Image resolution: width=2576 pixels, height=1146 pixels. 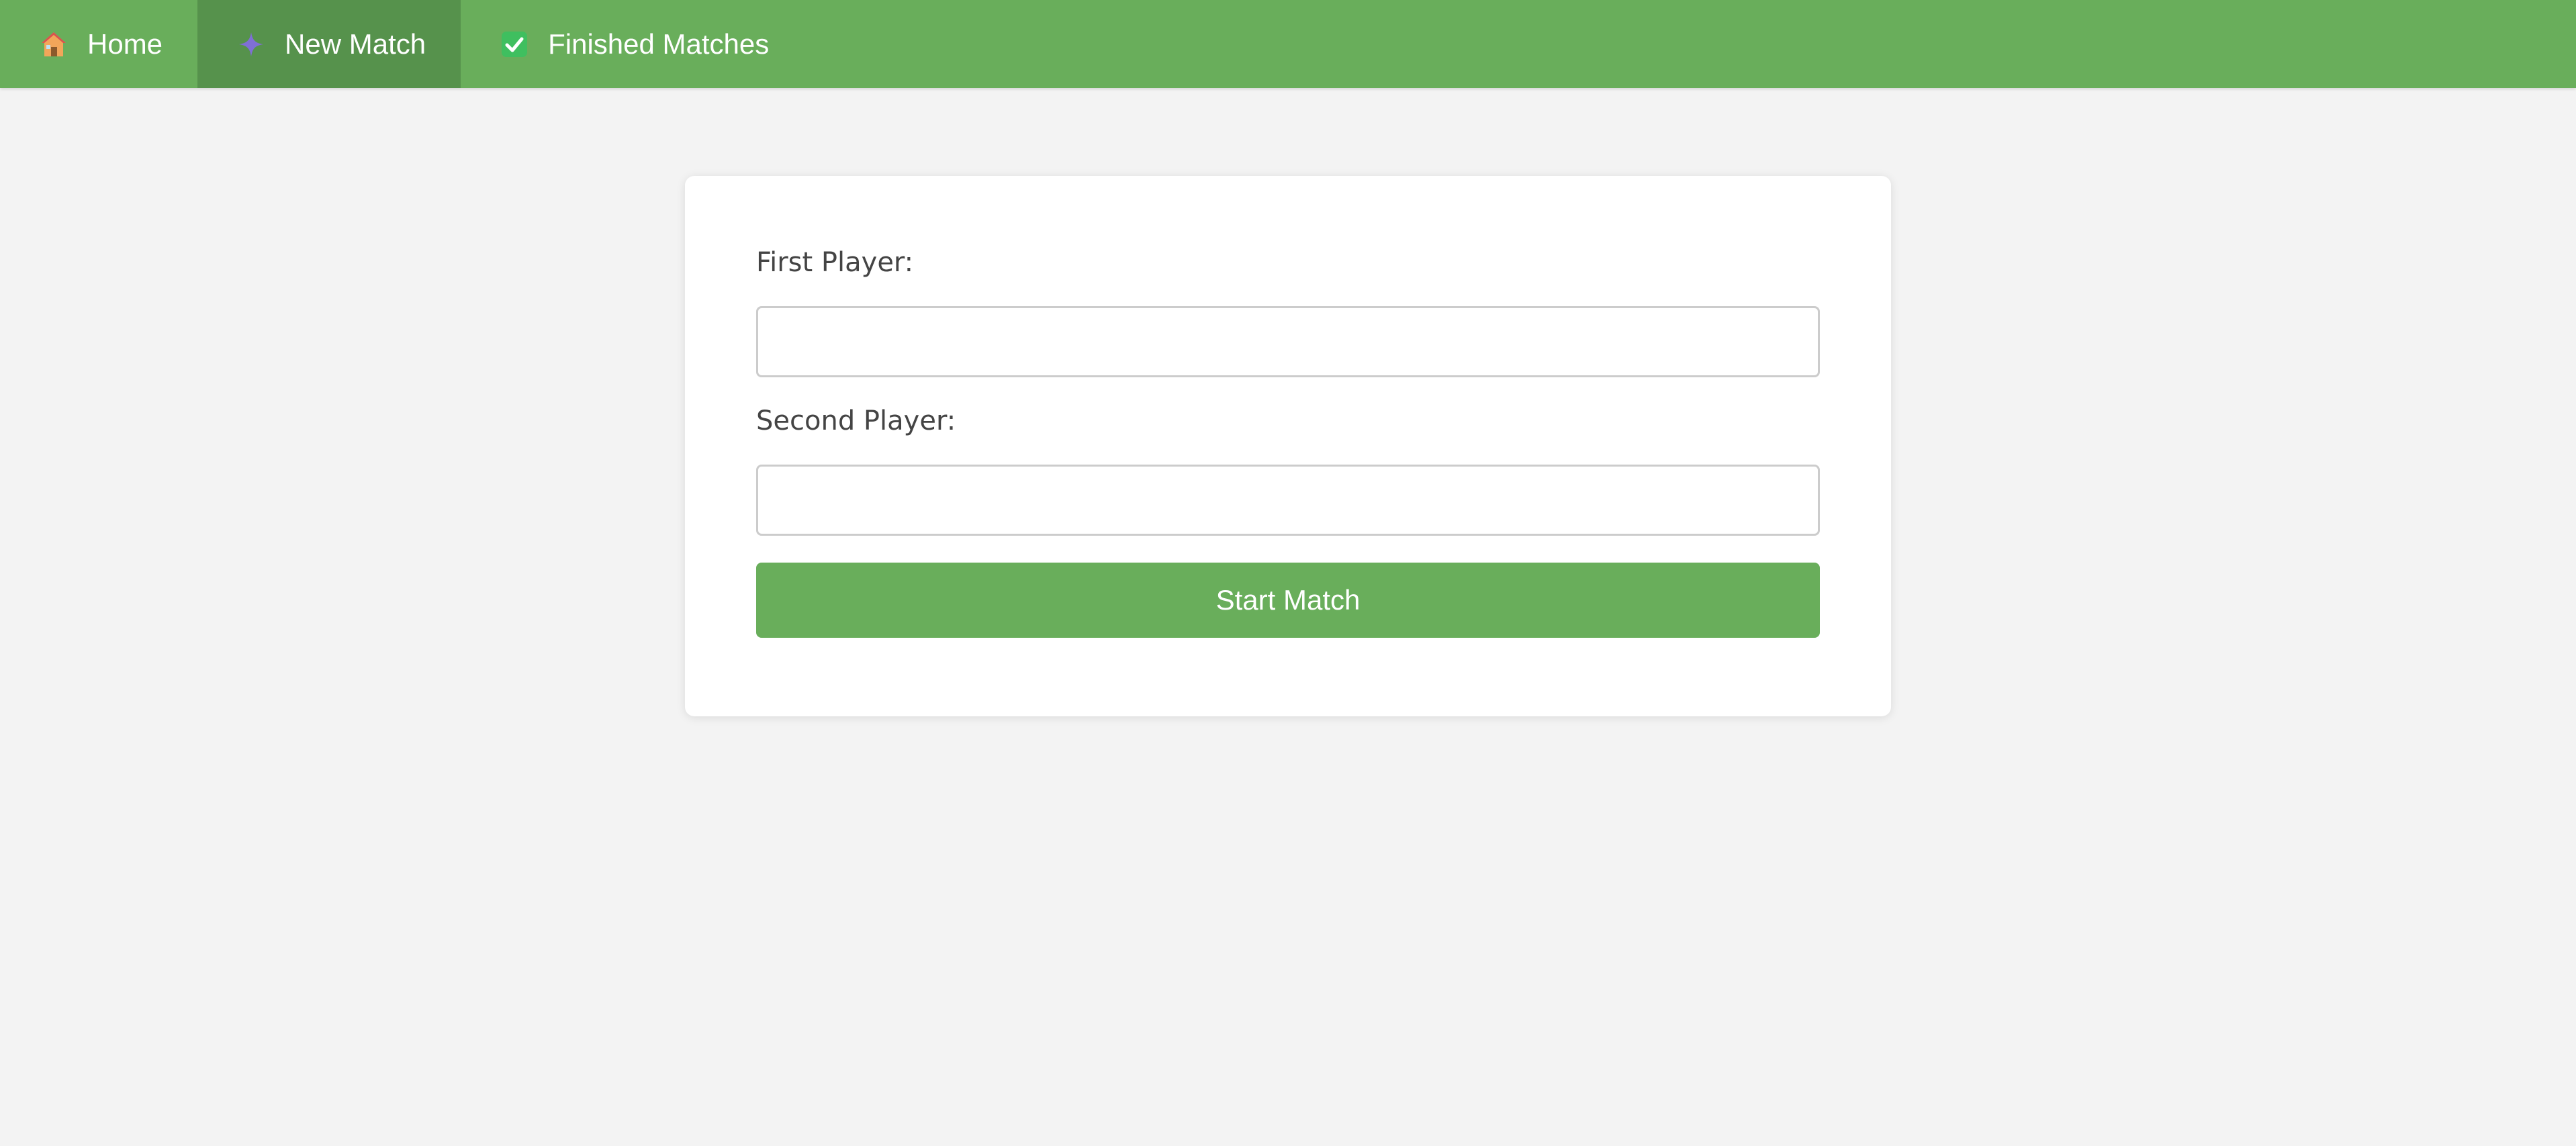 I want to click on second-player-input, so click(x=1288, y=501).